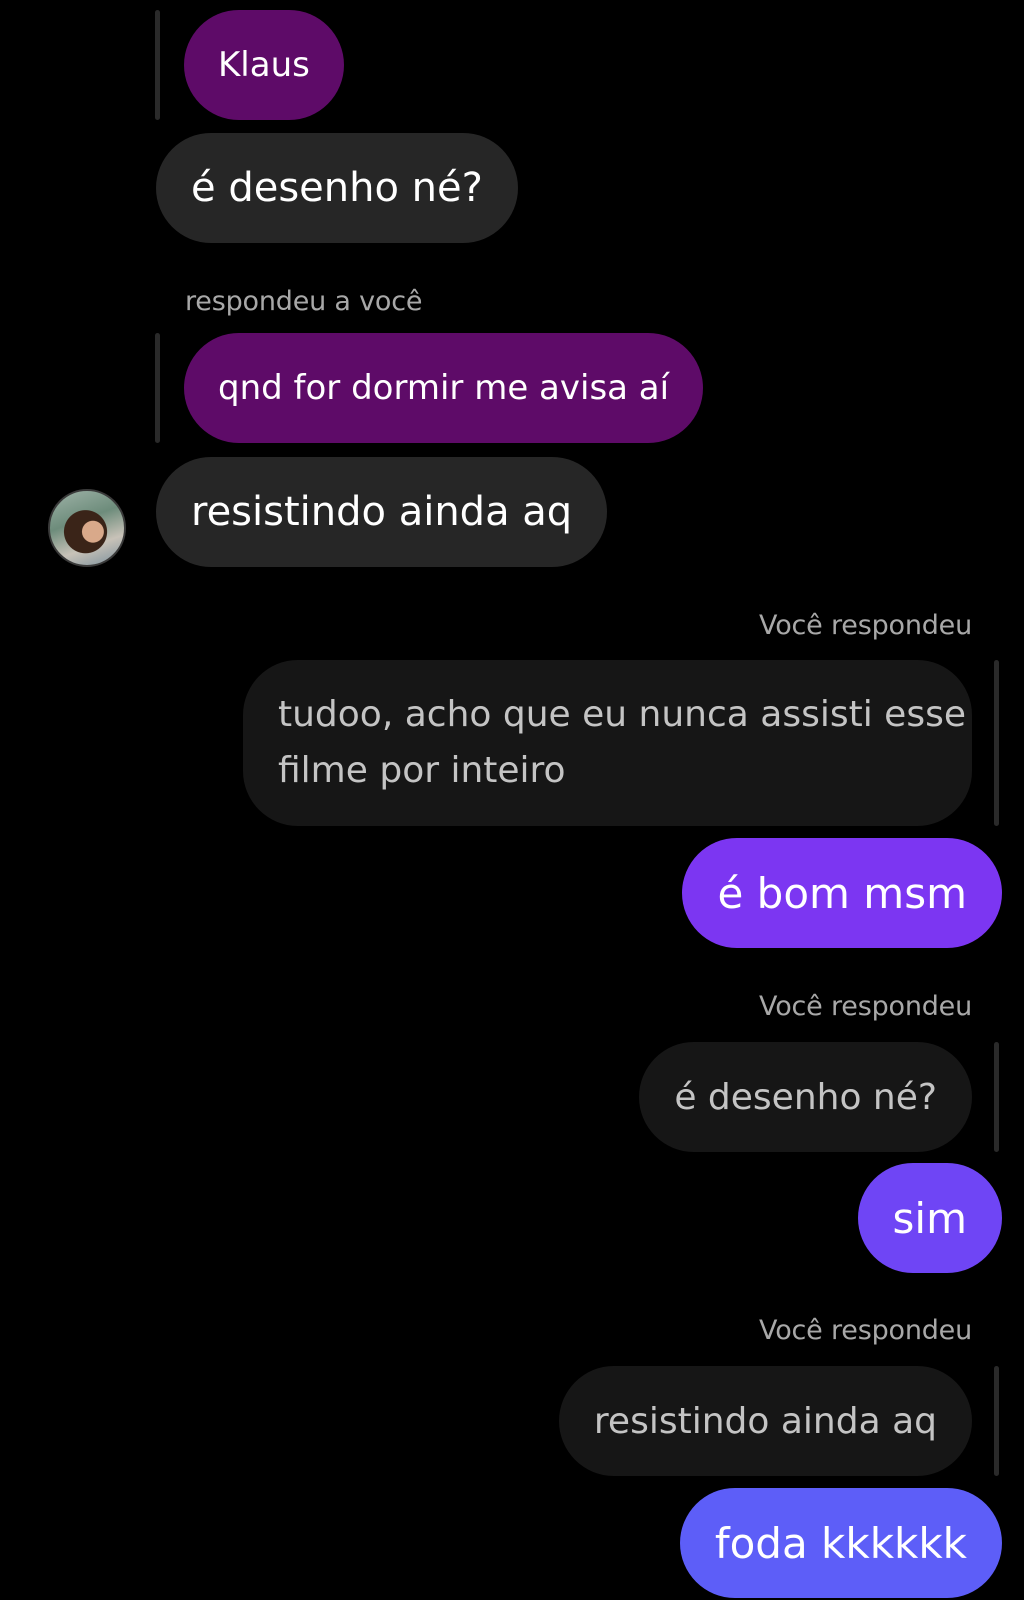 The width and height of the screenshot is (1024, 1600). I want to click on quoted-message-bubble: Klaus, so click(264, 65).